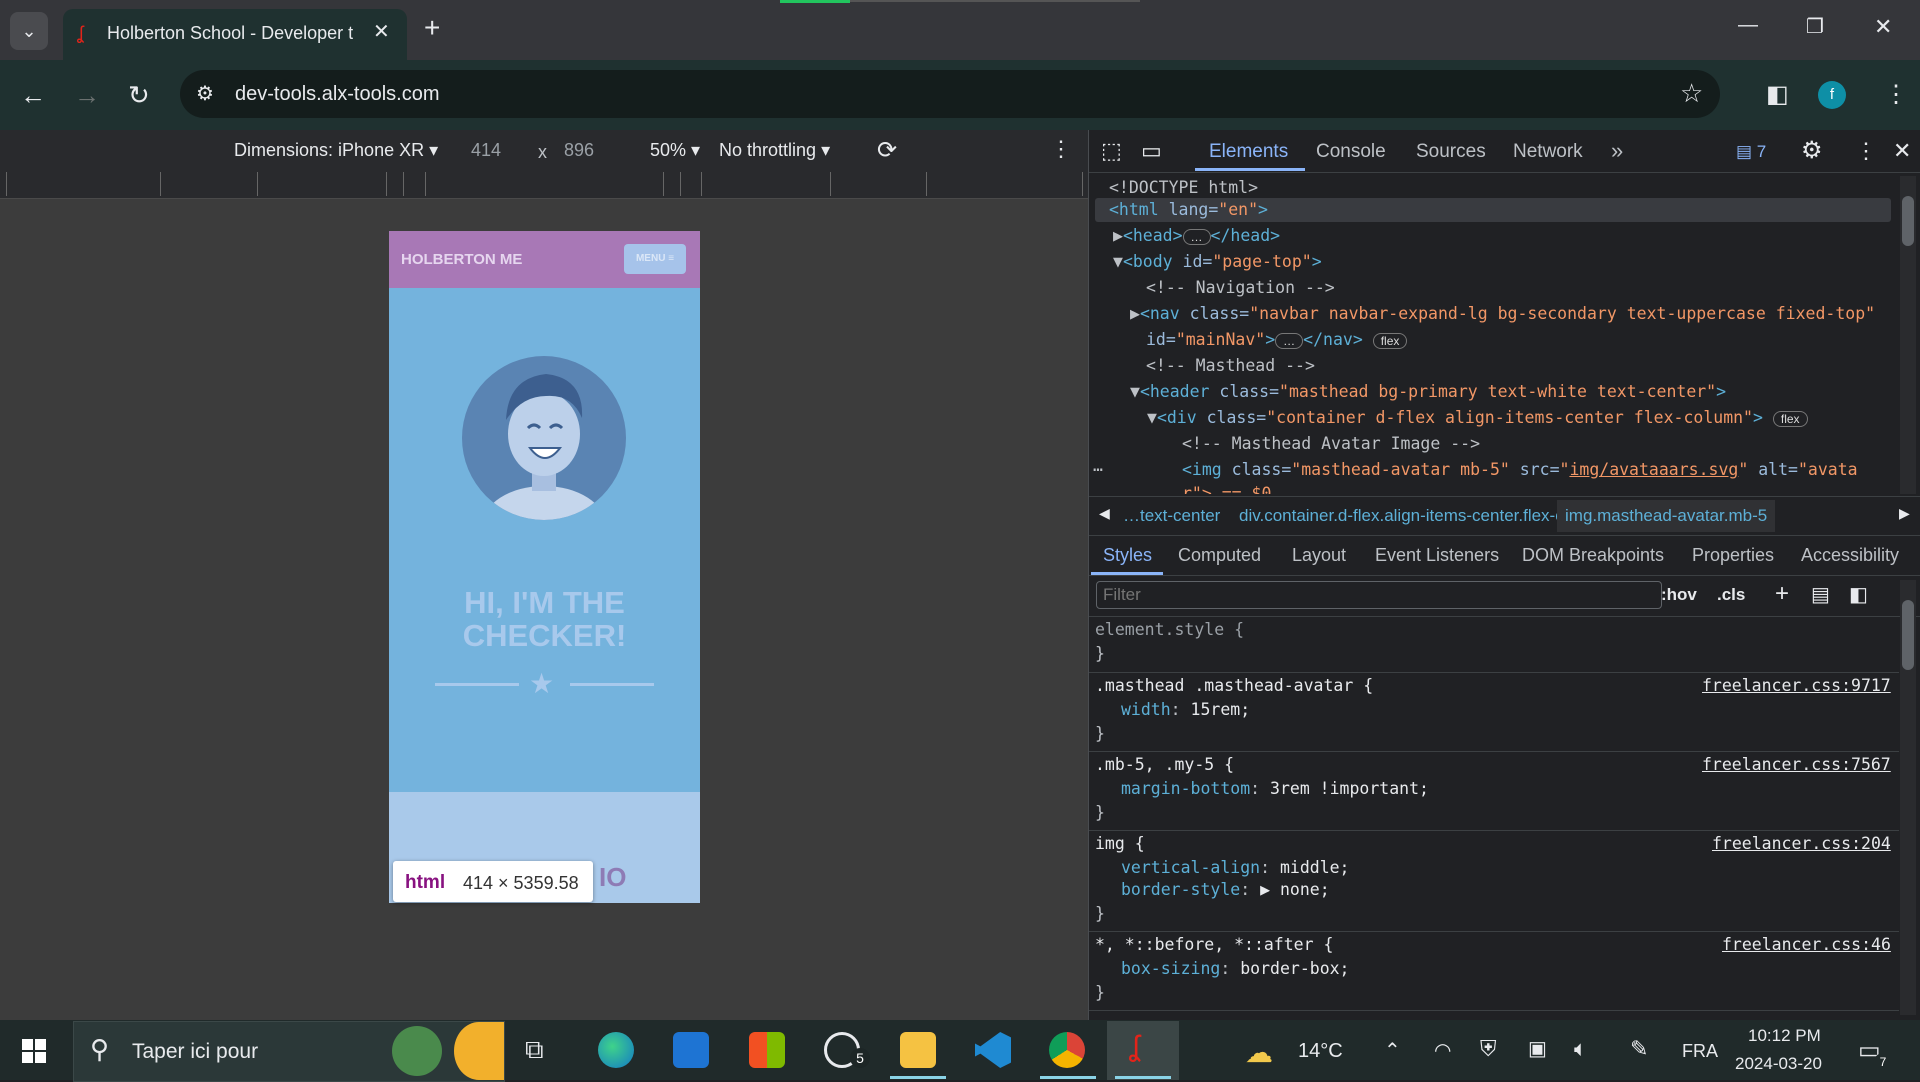 The image size is (1920, 1082). I want to click on cls-toggle: .cls, so click(1731, 595).